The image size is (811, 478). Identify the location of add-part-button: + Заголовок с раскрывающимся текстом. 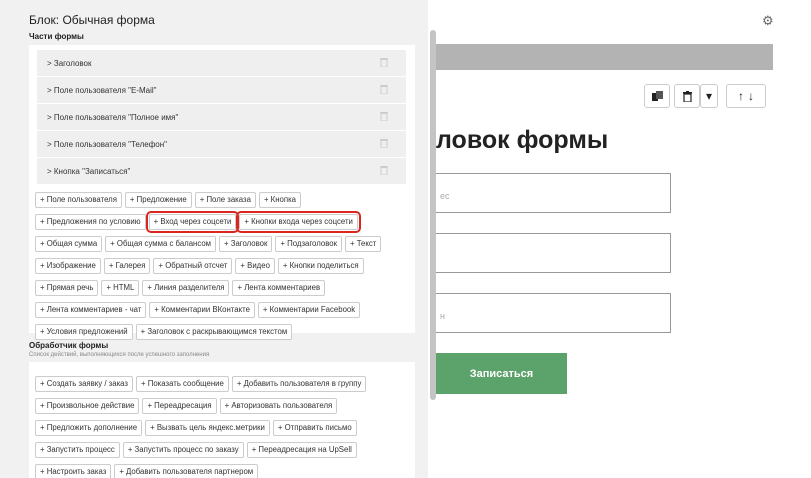
(214, 332).